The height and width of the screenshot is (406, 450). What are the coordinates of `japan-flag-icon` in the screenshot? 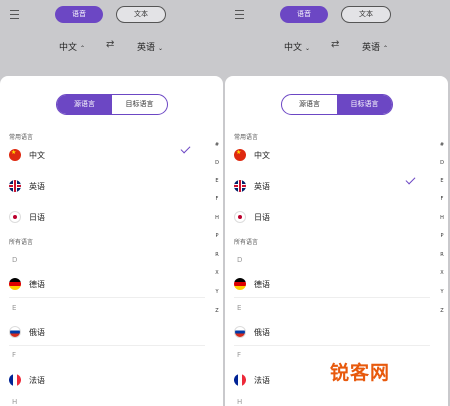 It's located at (15, 217).